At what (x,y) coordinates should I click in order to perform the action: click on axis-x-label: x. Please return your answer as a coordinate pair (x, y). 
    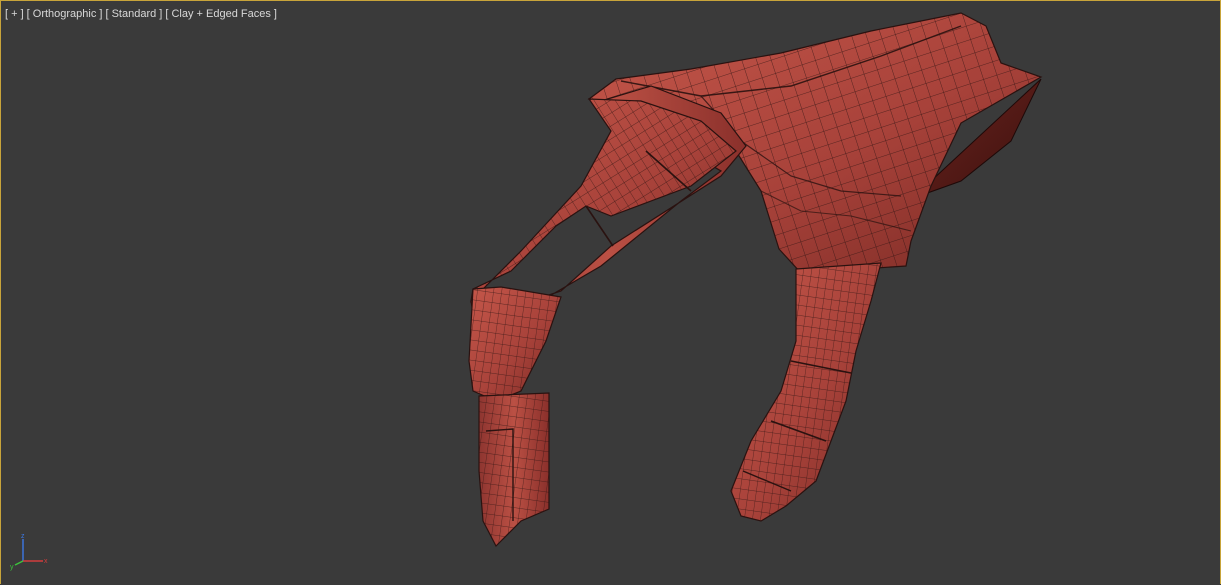
    Looking at the image, I should click on (46, 561).